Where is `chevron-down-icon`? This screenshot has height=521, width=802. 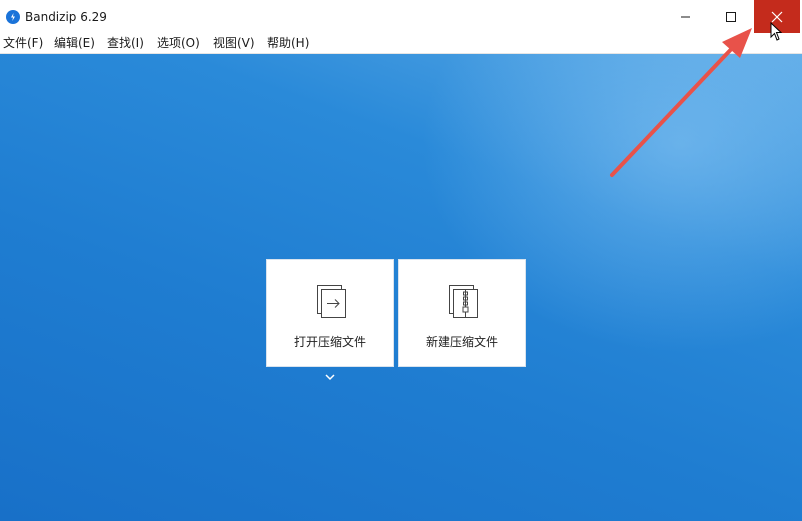 chevron-down-icon is located at coordinates (330, 377).